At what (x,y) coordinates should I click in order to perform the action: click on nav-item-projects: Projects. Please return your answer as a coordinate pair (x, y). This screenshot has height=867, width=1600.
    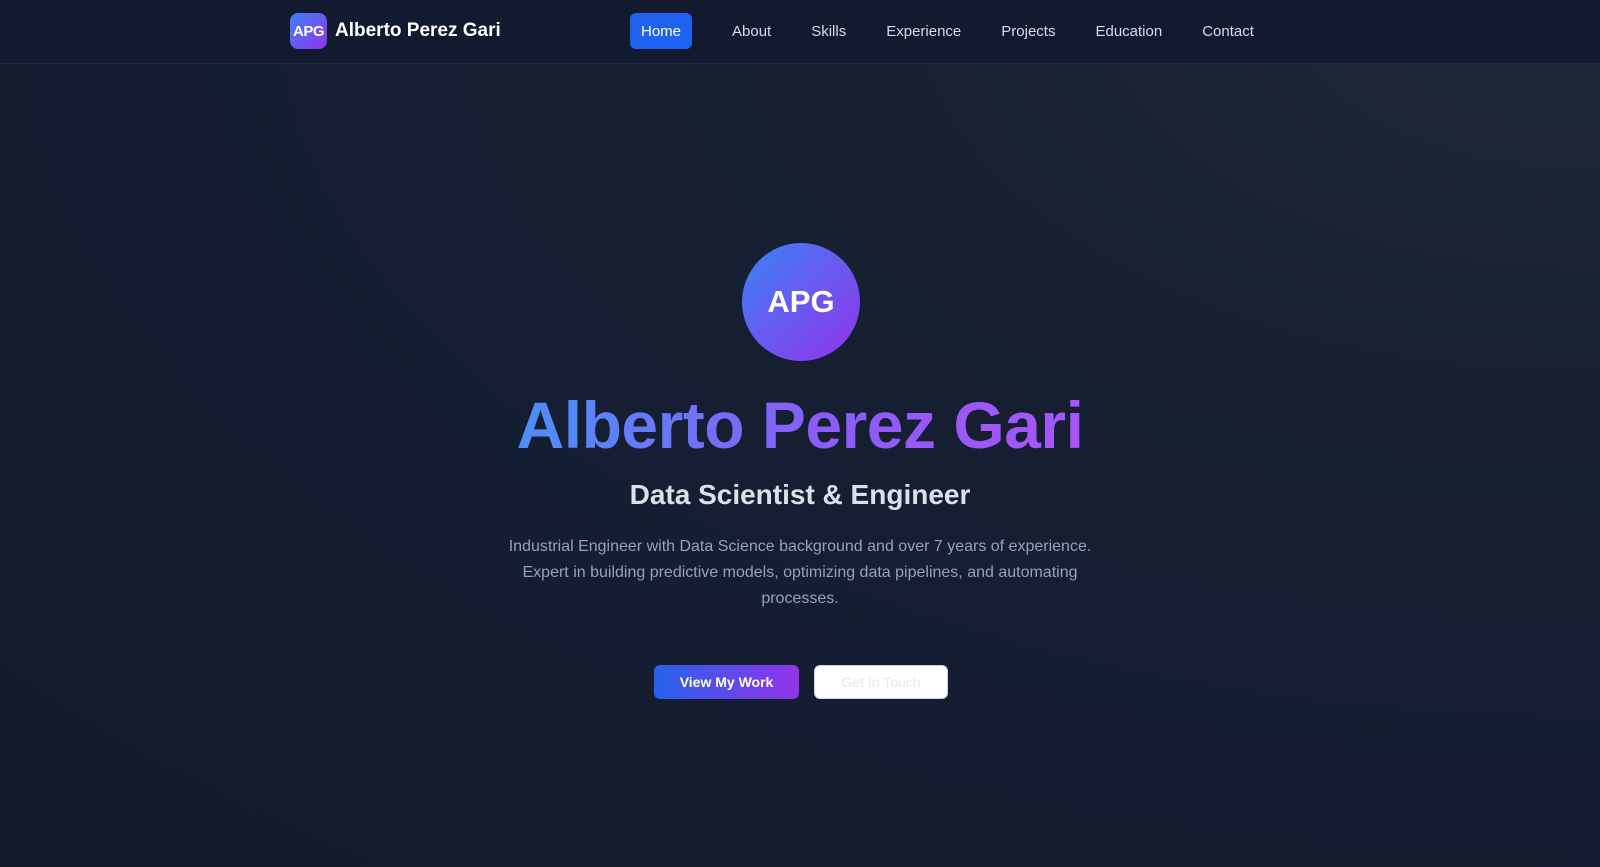
    Looking at the image, I should click on (1028, 31).